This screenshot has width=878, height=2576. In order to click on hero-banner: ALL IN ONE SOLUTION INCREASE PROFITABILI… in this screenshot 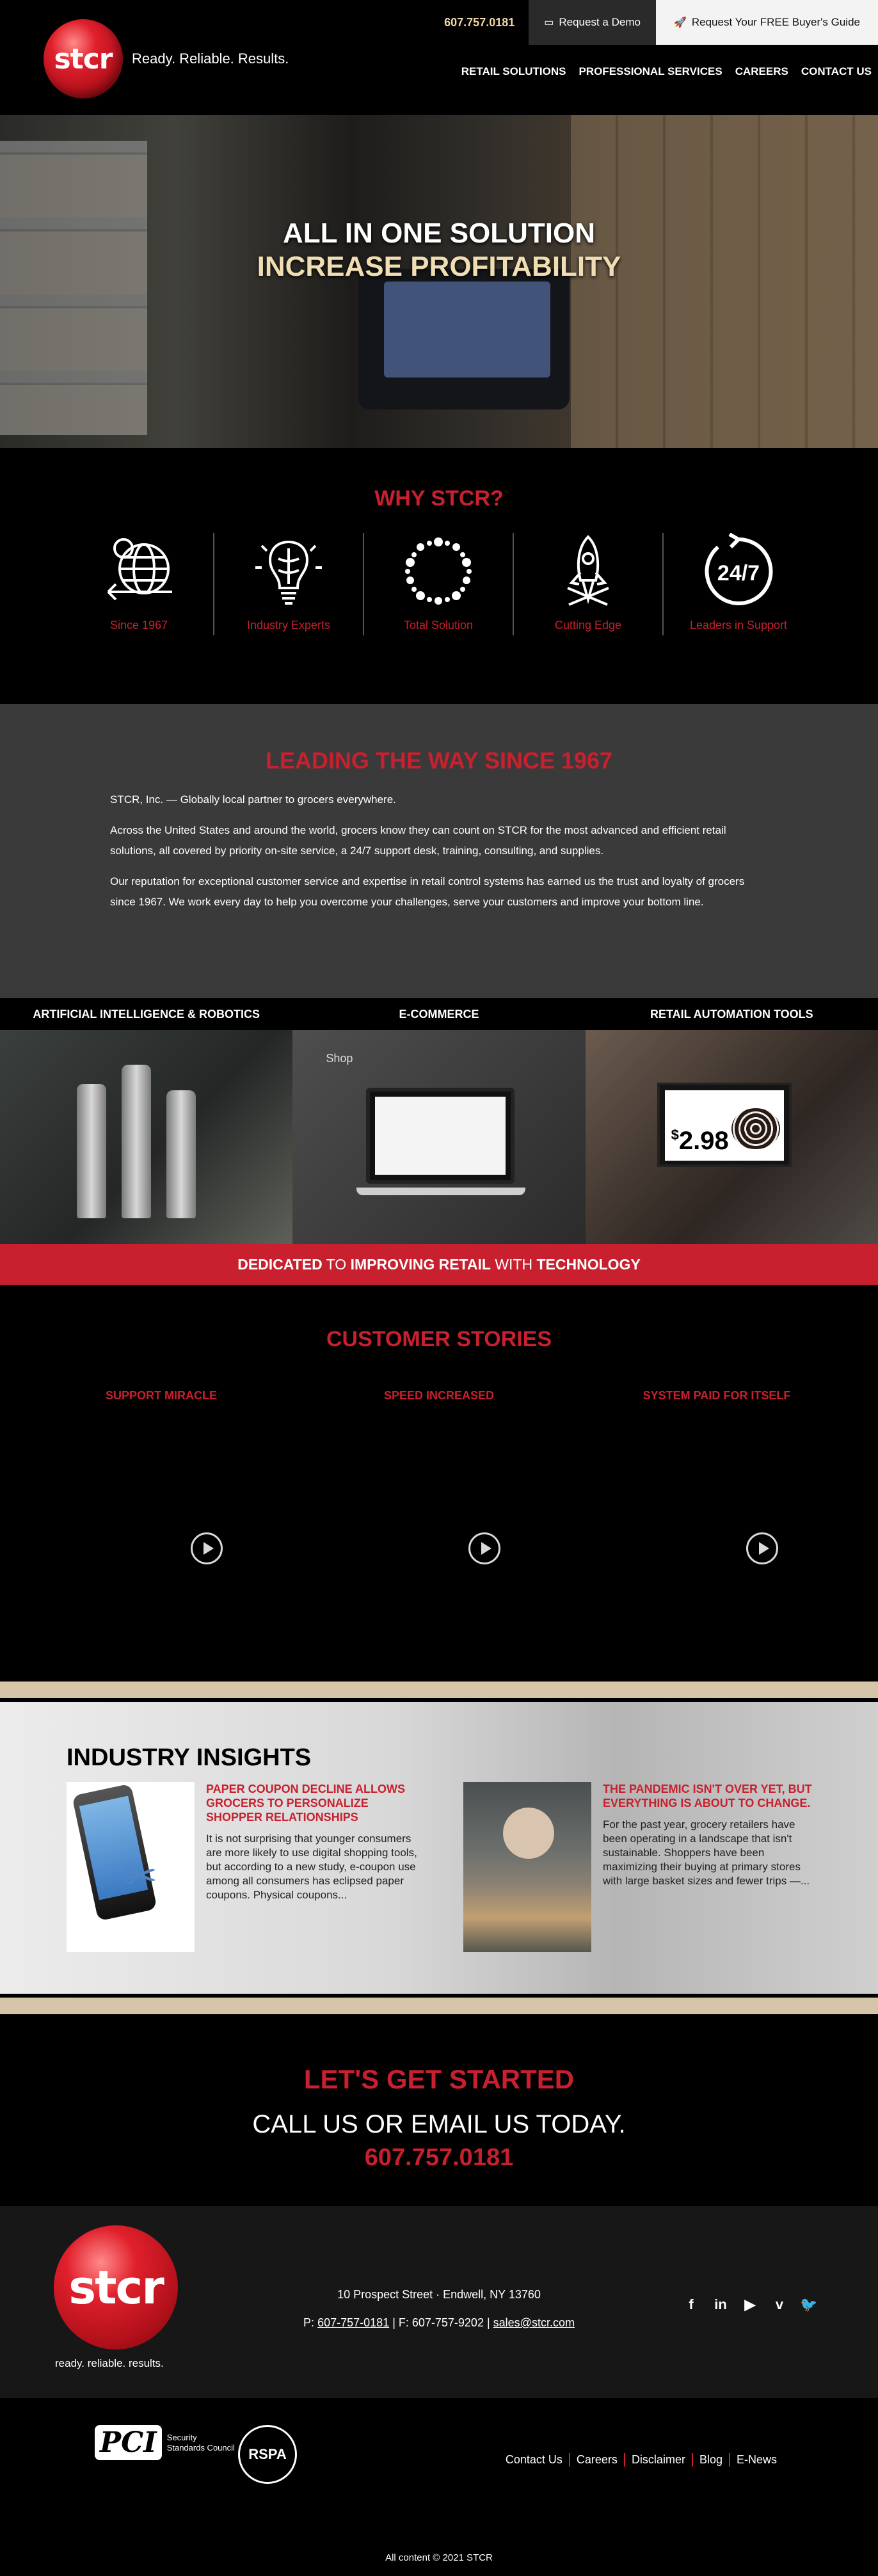, I will do `click(439, 281)`.